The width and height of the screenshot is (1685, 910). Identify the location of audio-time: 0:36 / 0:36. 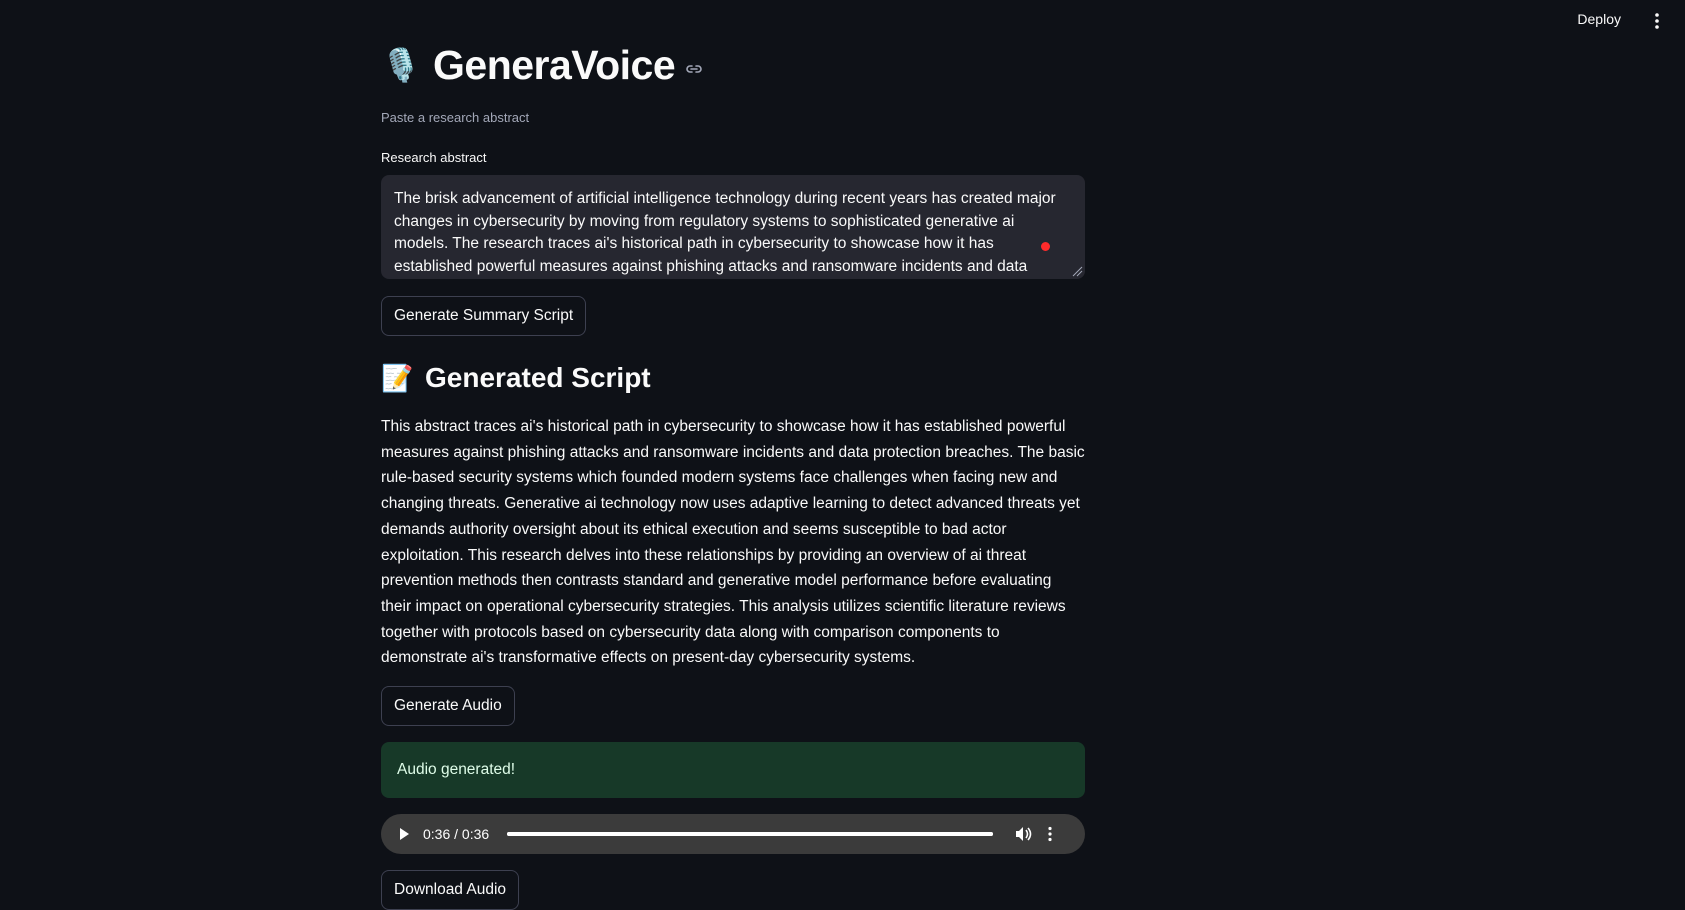
(456, 834).